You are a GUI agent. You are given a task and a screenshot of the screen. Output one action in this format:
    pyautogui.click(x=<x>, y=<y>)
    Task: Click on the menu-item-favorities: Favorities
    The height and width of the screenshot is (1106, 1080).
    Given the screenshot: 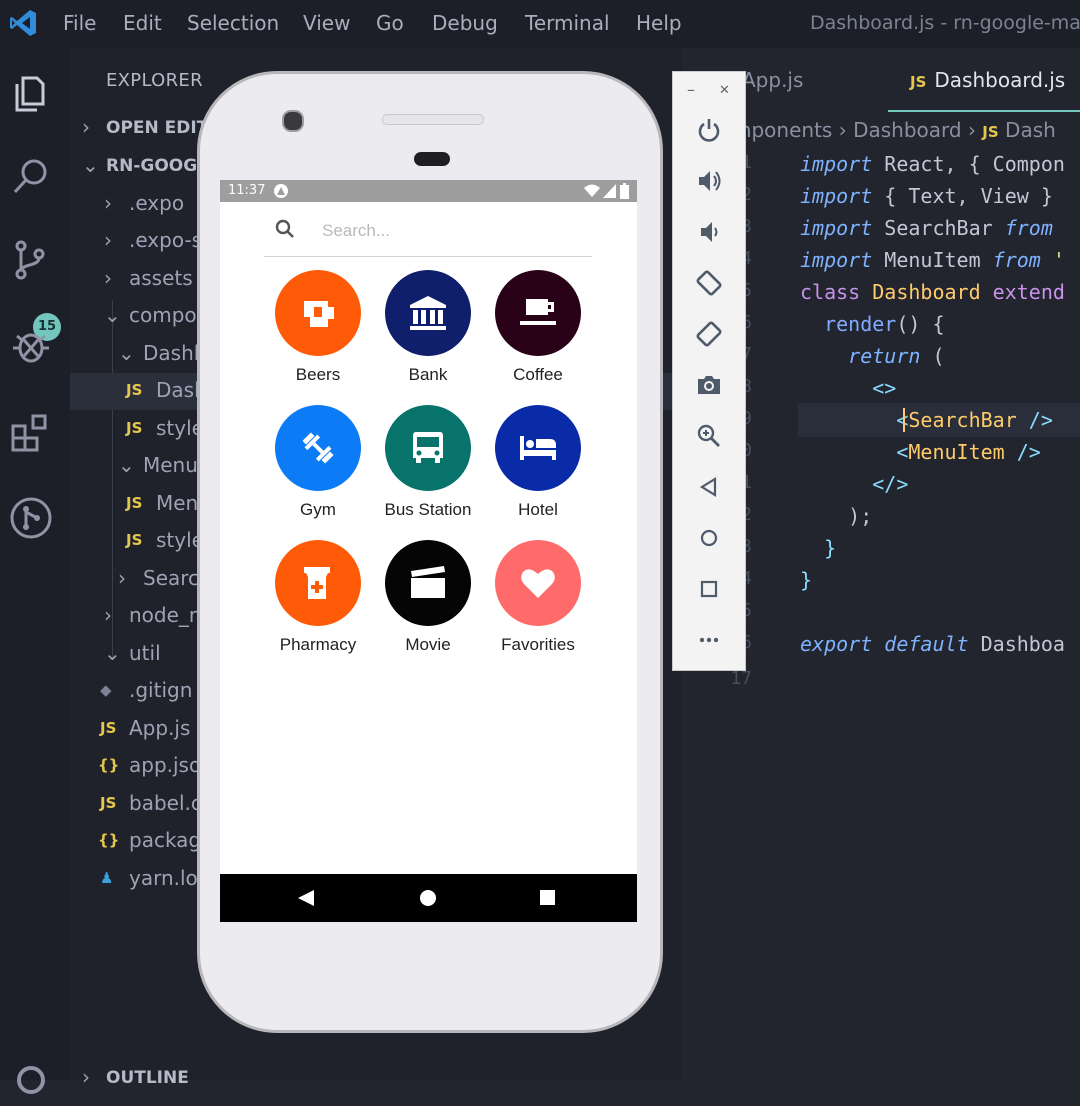 What is the action you would take?
    pyautogui.click(x=538, y=605)
    